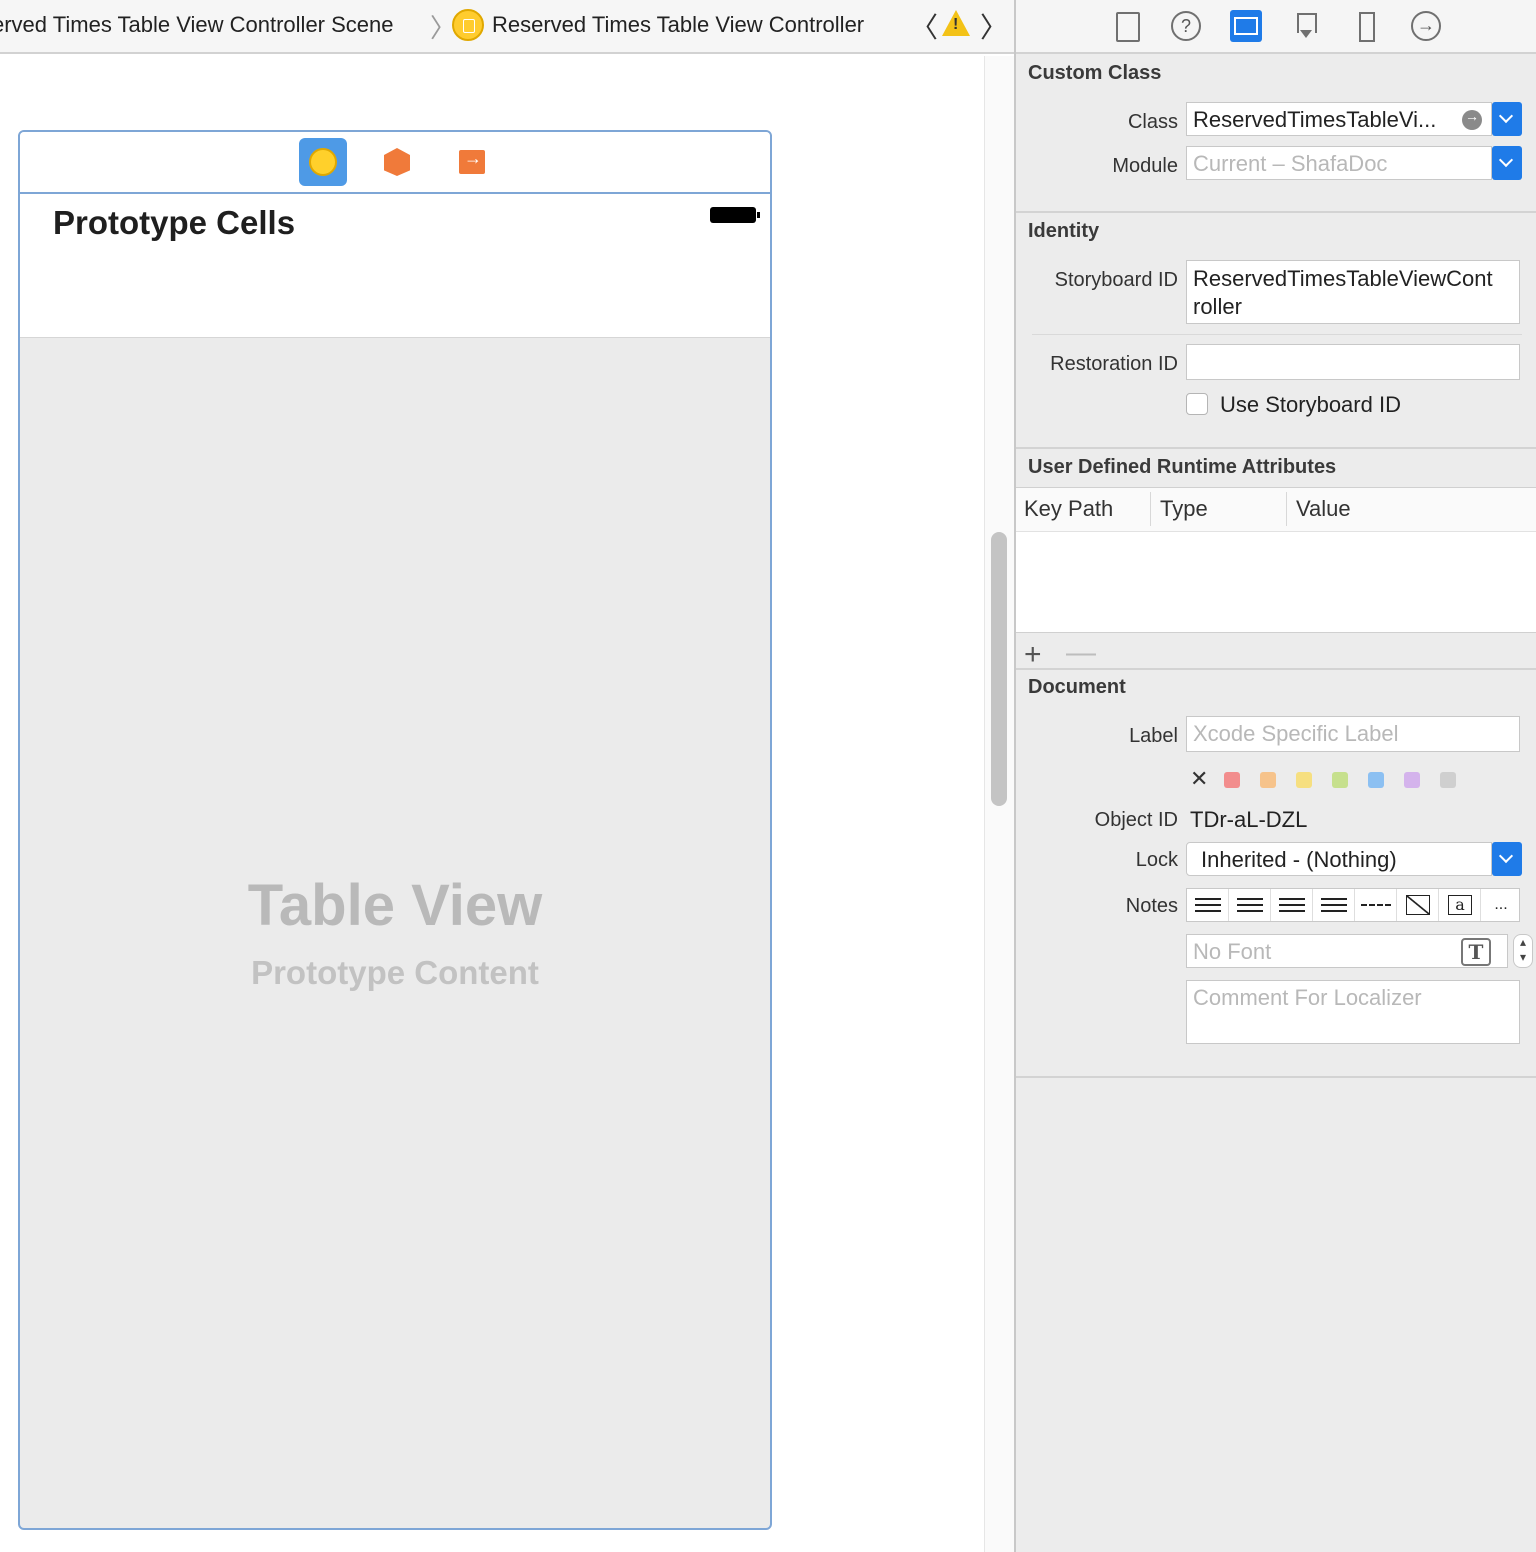 The image size is (1536, 1552). I want to click on first-responder-icon, so click(397, 162).